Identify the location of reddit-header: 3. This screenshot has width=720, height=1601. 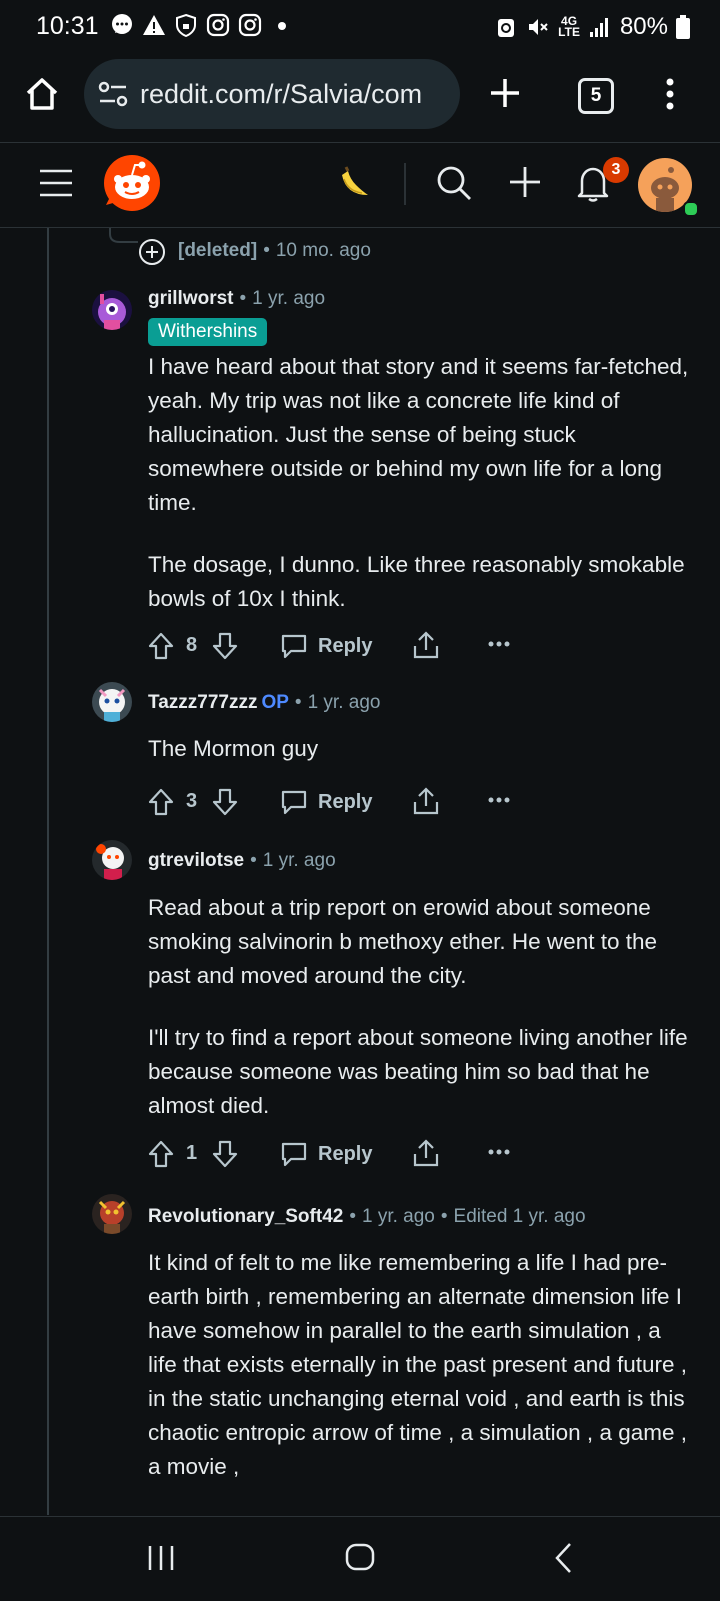
(360, 185).